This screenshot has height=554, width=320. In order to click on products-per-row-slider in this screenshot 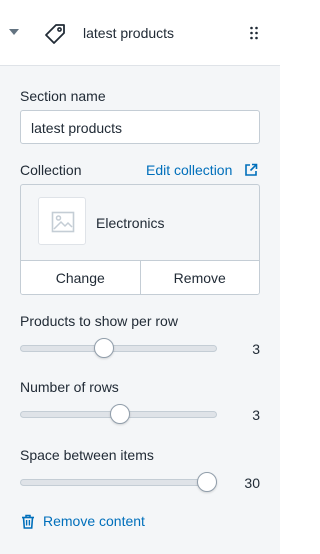, I will do `click(118, 348)`.